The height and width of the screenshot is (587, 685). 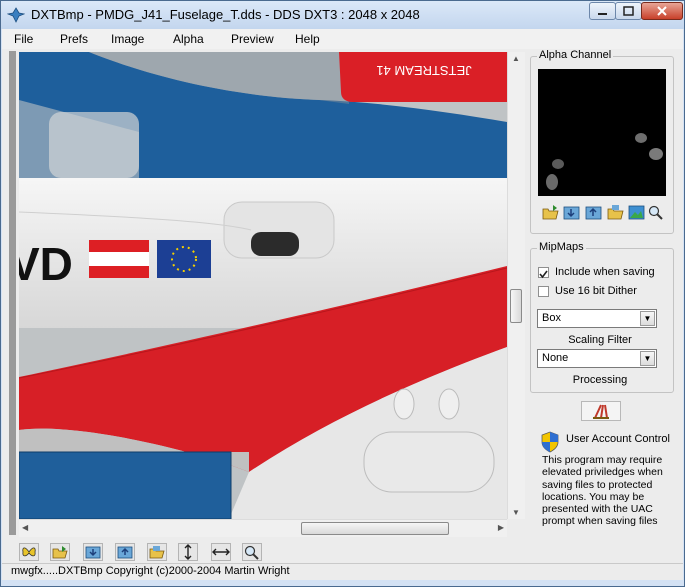 I want to click on menu-file: File, so click(x=23, y=39).